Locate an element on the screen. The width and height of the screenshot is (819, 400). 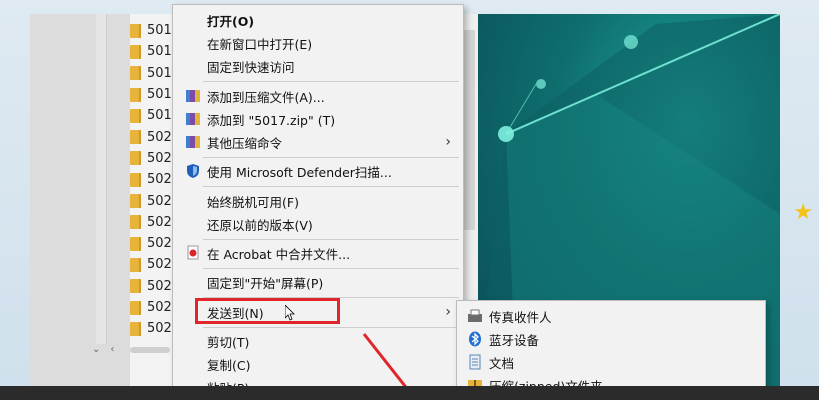
menu-item-other-compress: 其他压缩命令 › is located at coordinates (317, 142).